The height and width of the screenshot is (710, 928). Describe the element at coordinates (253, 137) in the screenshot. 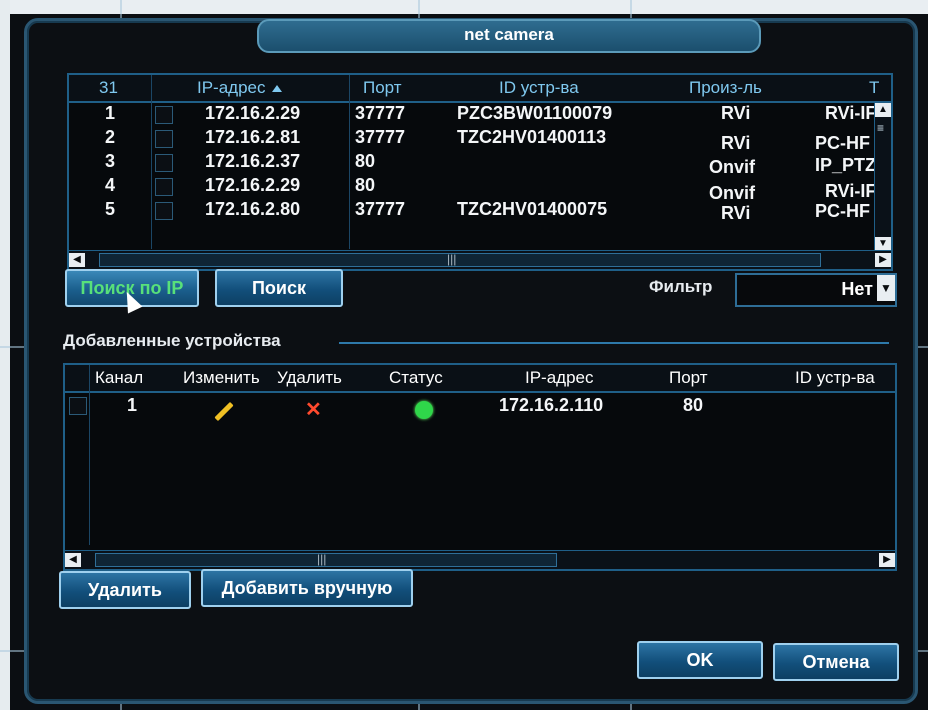

I see `row-ip: 172.16.2.81` at that location.